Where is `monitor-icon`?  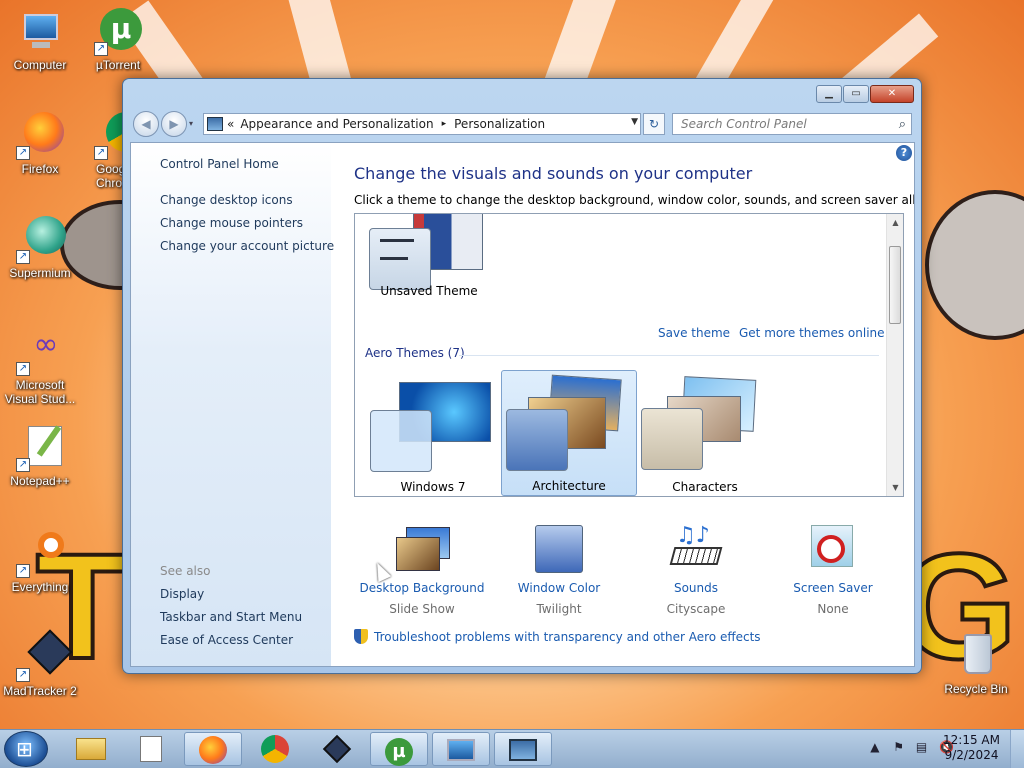
monitor-icon is located at coordinates (461, 750).